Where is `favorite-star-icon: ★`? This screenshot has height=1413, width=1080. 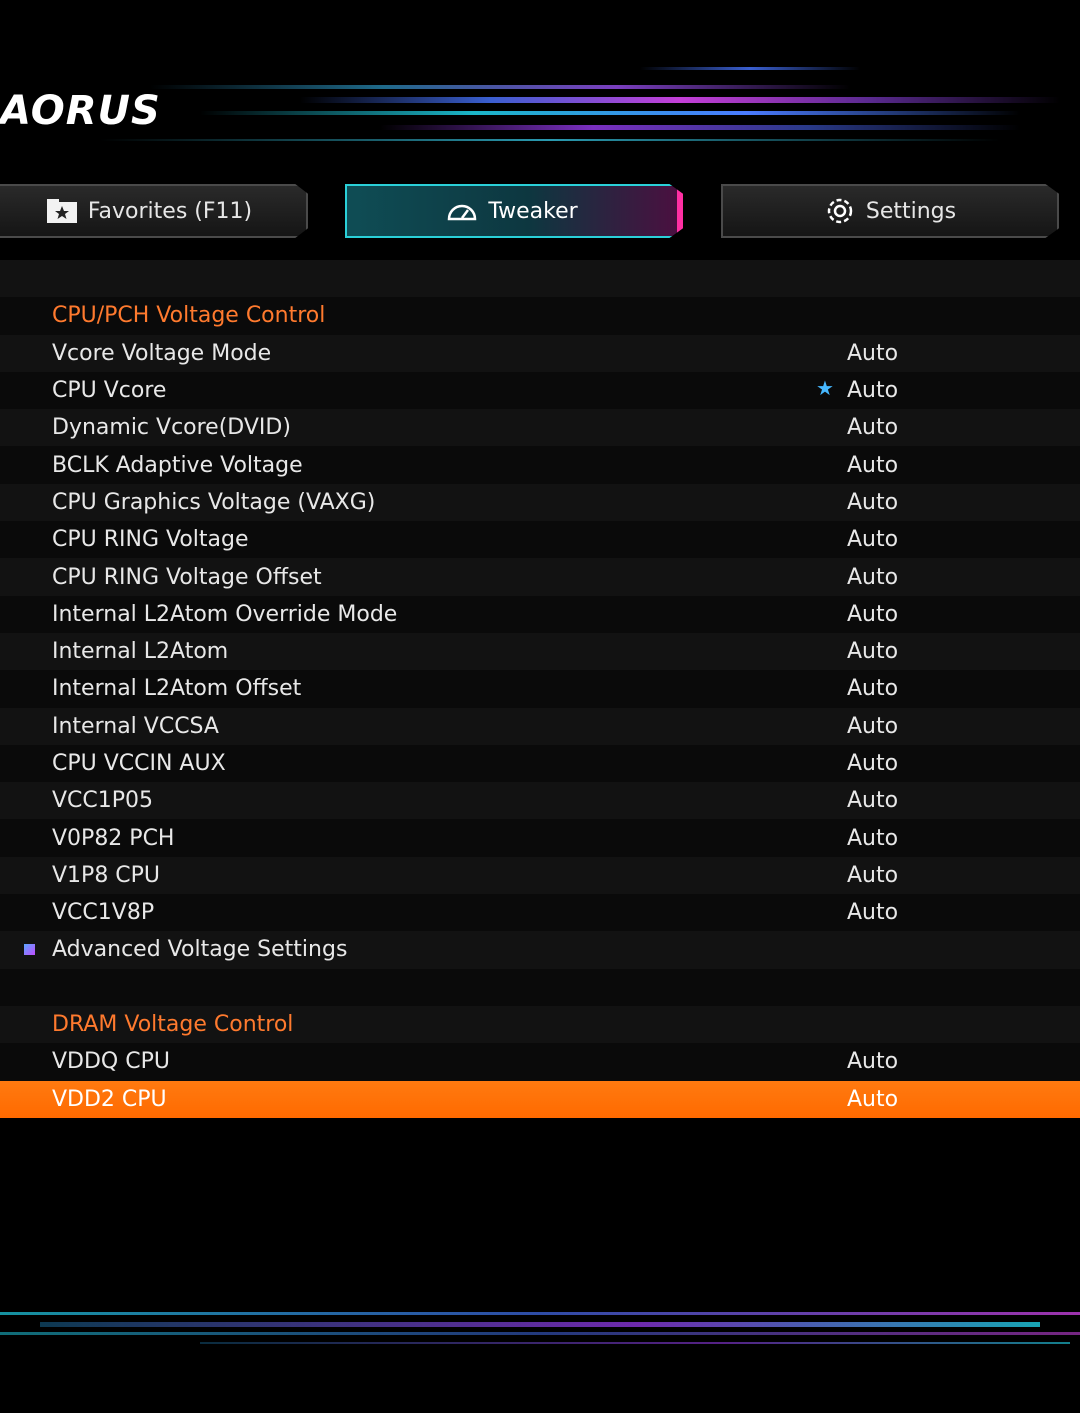 favorite-star-icon: ★ is located at coordinates (825, 388).